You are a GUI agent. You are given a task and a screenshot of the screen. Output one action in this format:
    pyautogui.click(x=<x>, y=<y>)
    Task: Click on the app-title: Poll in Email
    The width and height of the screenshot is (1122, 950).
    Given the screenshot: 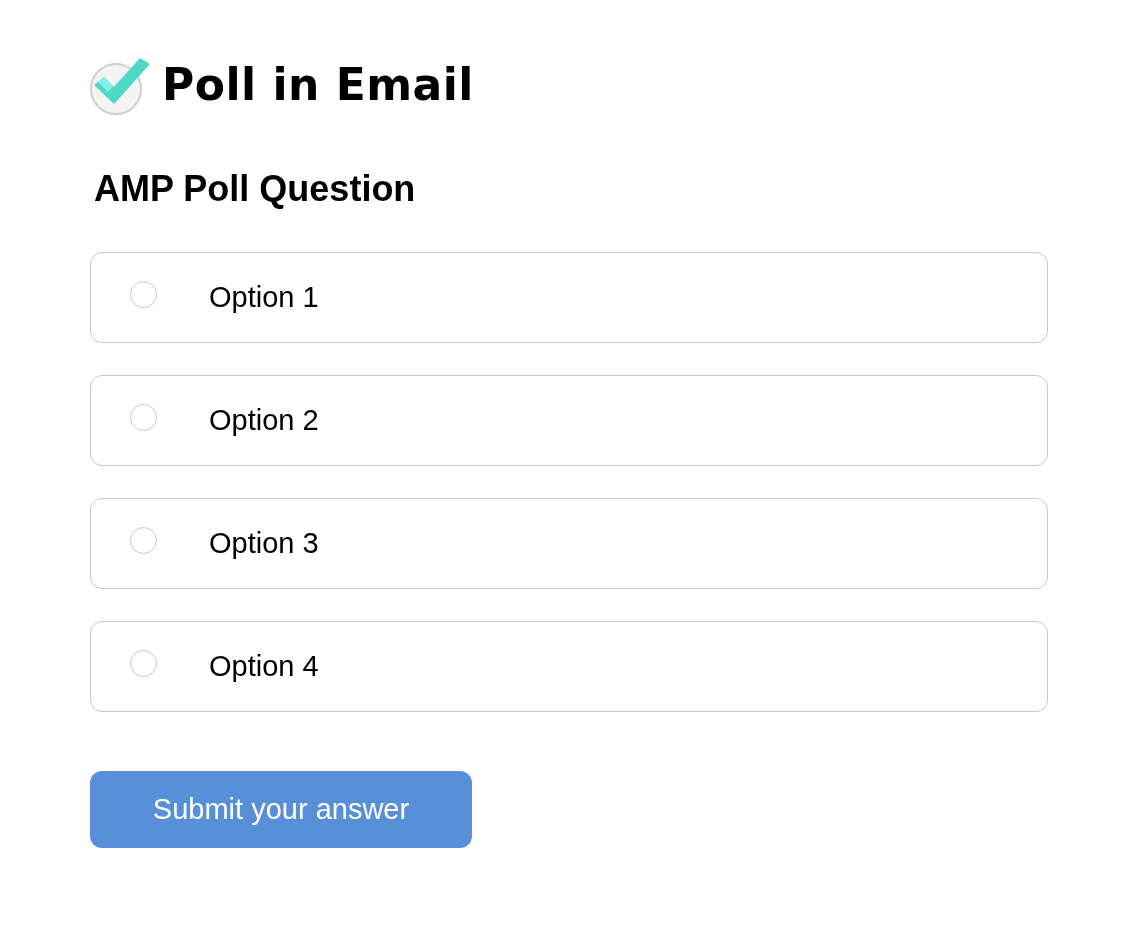 What is the action you would take?
    pyautogui.click(x=318, y=84)
    